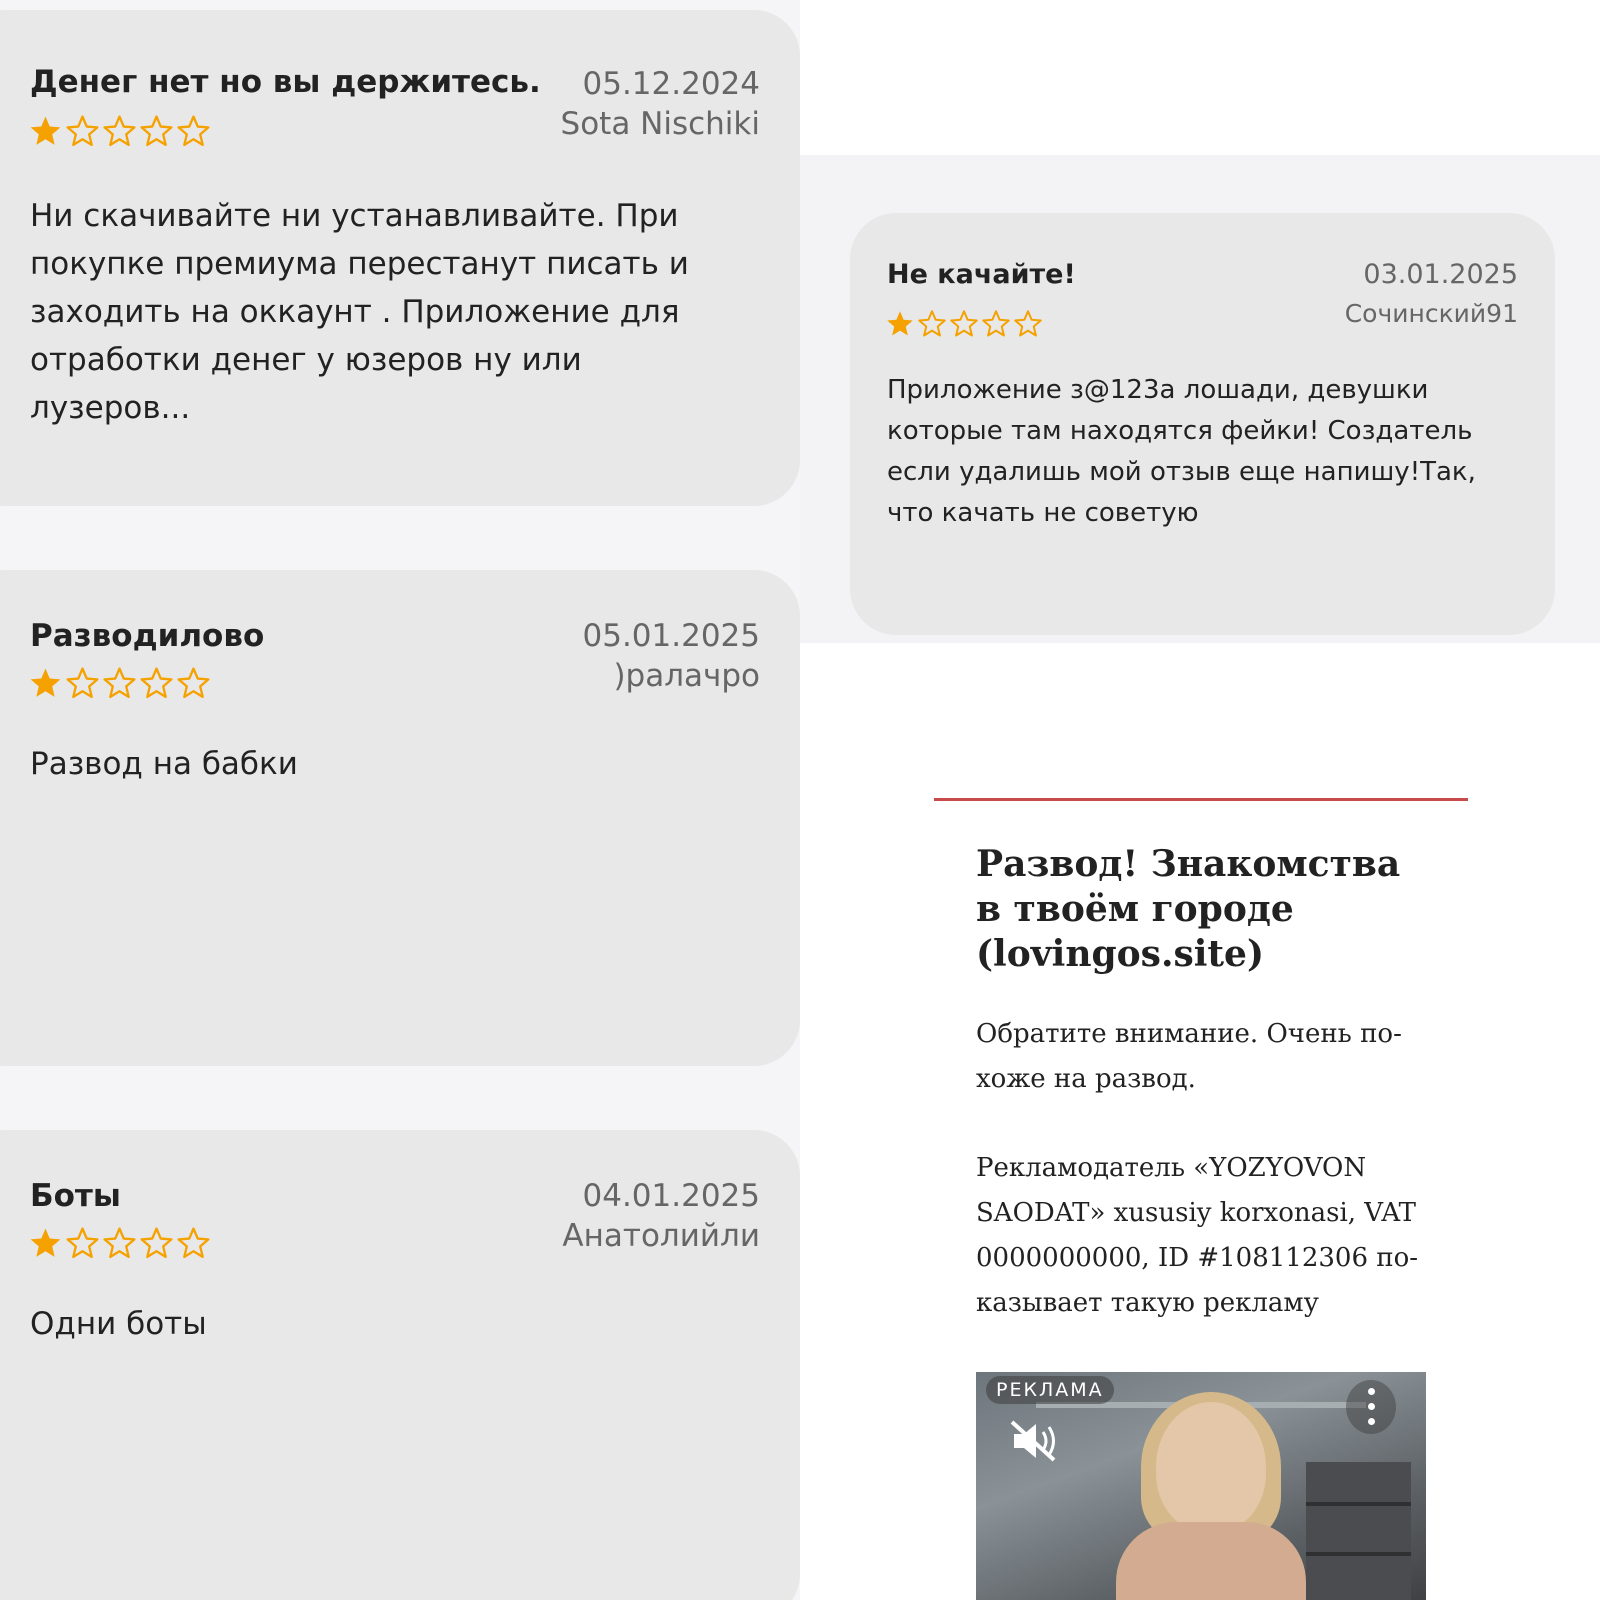  I want to click on review-card: Боты 04.01.2025 Анатолийли Одни боты, so click(400, 1365).